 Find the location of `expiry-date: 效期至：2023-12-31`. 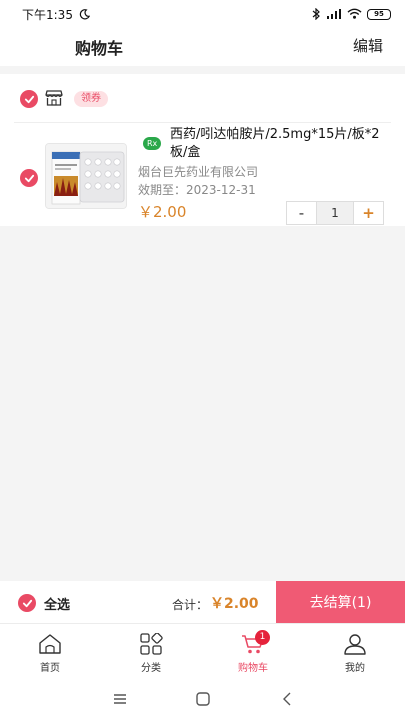

expiry-date: 效期至：2023-12-31 is located at coordinates (197, 190).